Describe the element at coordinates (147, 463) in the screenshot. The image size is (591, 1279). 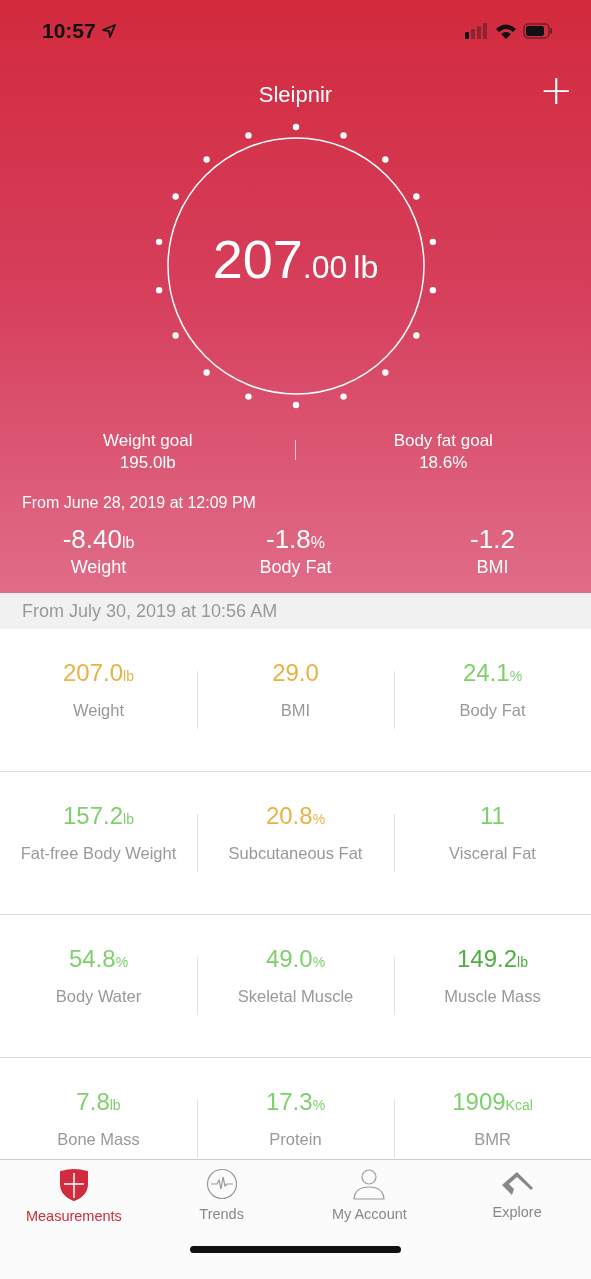
I see `goal-value: 195.0lb` at that location.